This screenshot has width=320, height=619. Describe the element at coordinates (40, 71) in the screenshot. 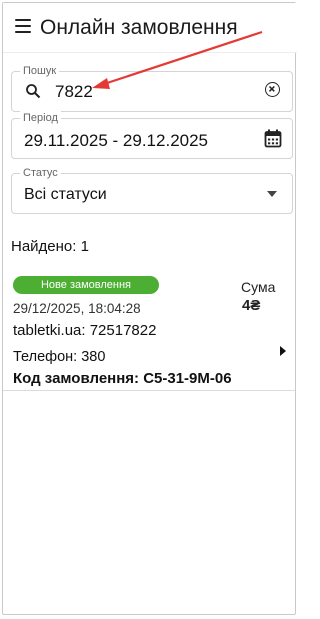

I see `search-label: Пошук` at that location.